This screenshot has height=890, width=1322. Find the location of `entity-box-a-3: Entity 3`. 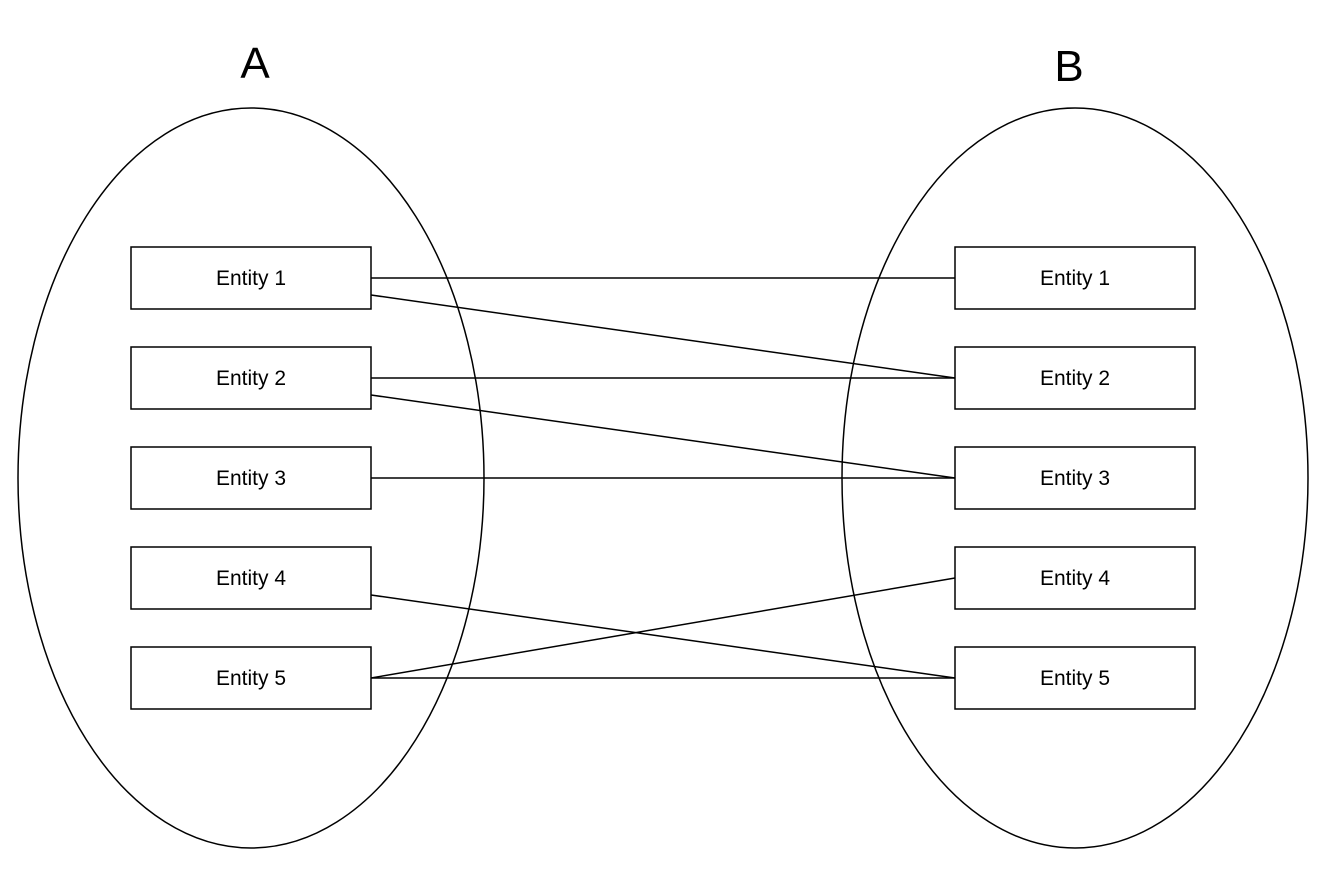

entity-box-a-3: Entity 3 is located at coordinates (251, 478).